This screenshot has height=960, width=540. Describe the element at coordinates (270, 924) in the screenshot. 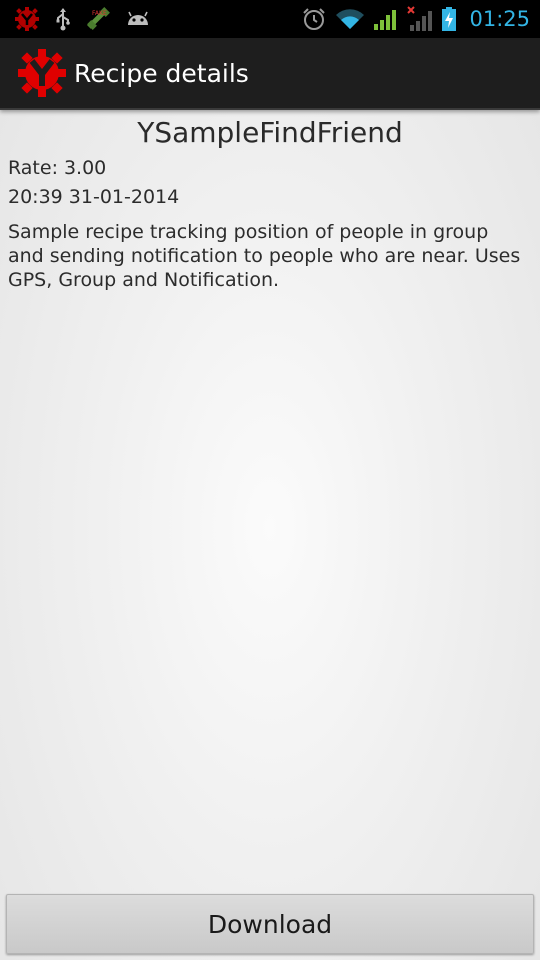

I see `download-button: Download` at that location.